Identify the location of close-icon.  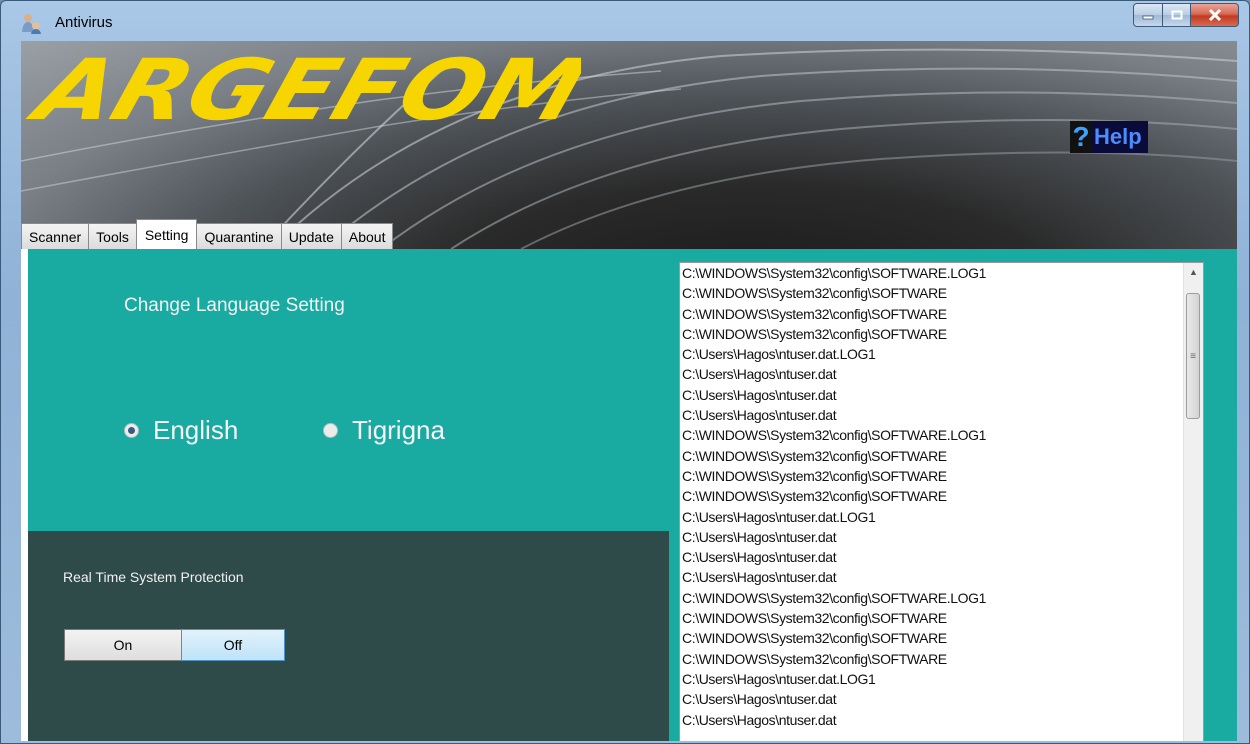
(1214, 15).